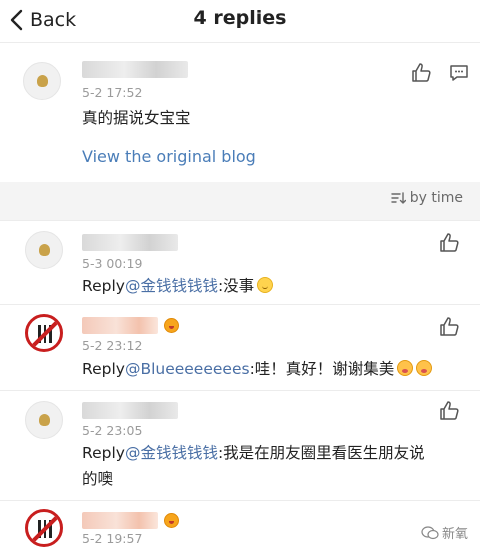  What do you see at coordinates (240, 18) in the screenshot?
I see `page-title: 4 replies` at bounding box center [240, 18].